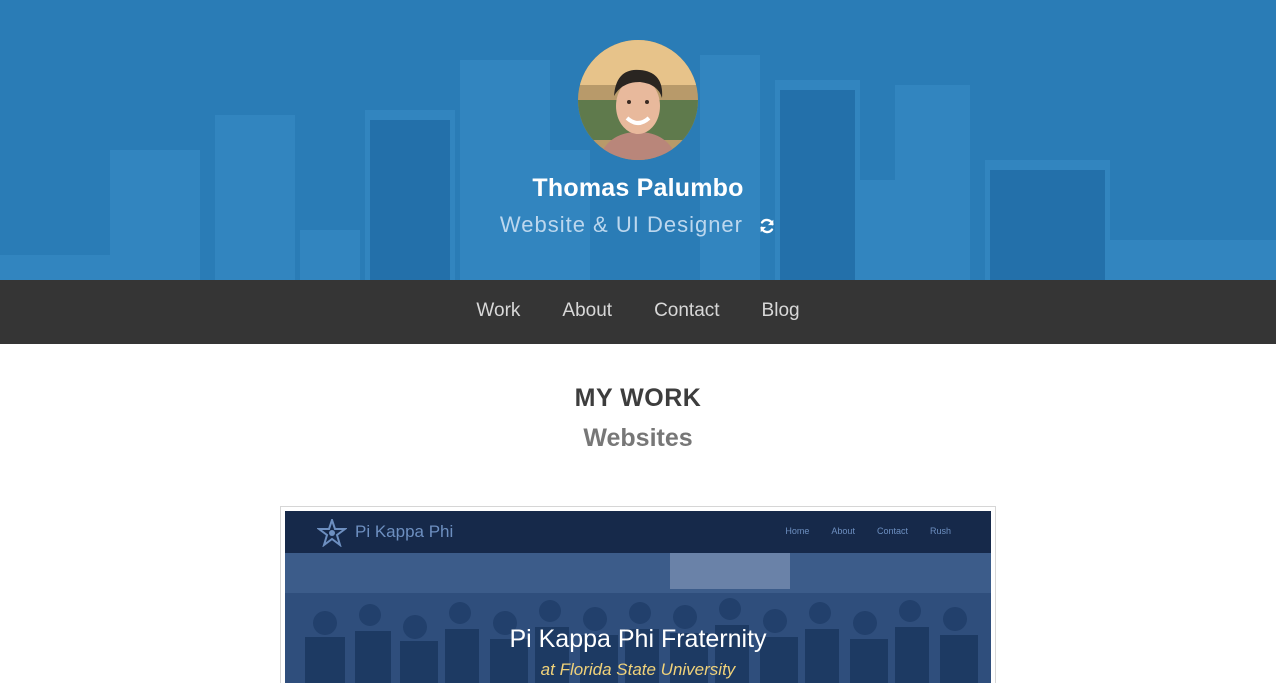 This screenshot has width=1276, height=683. I want to click on preview-nav-about: About, so click(843, 531).